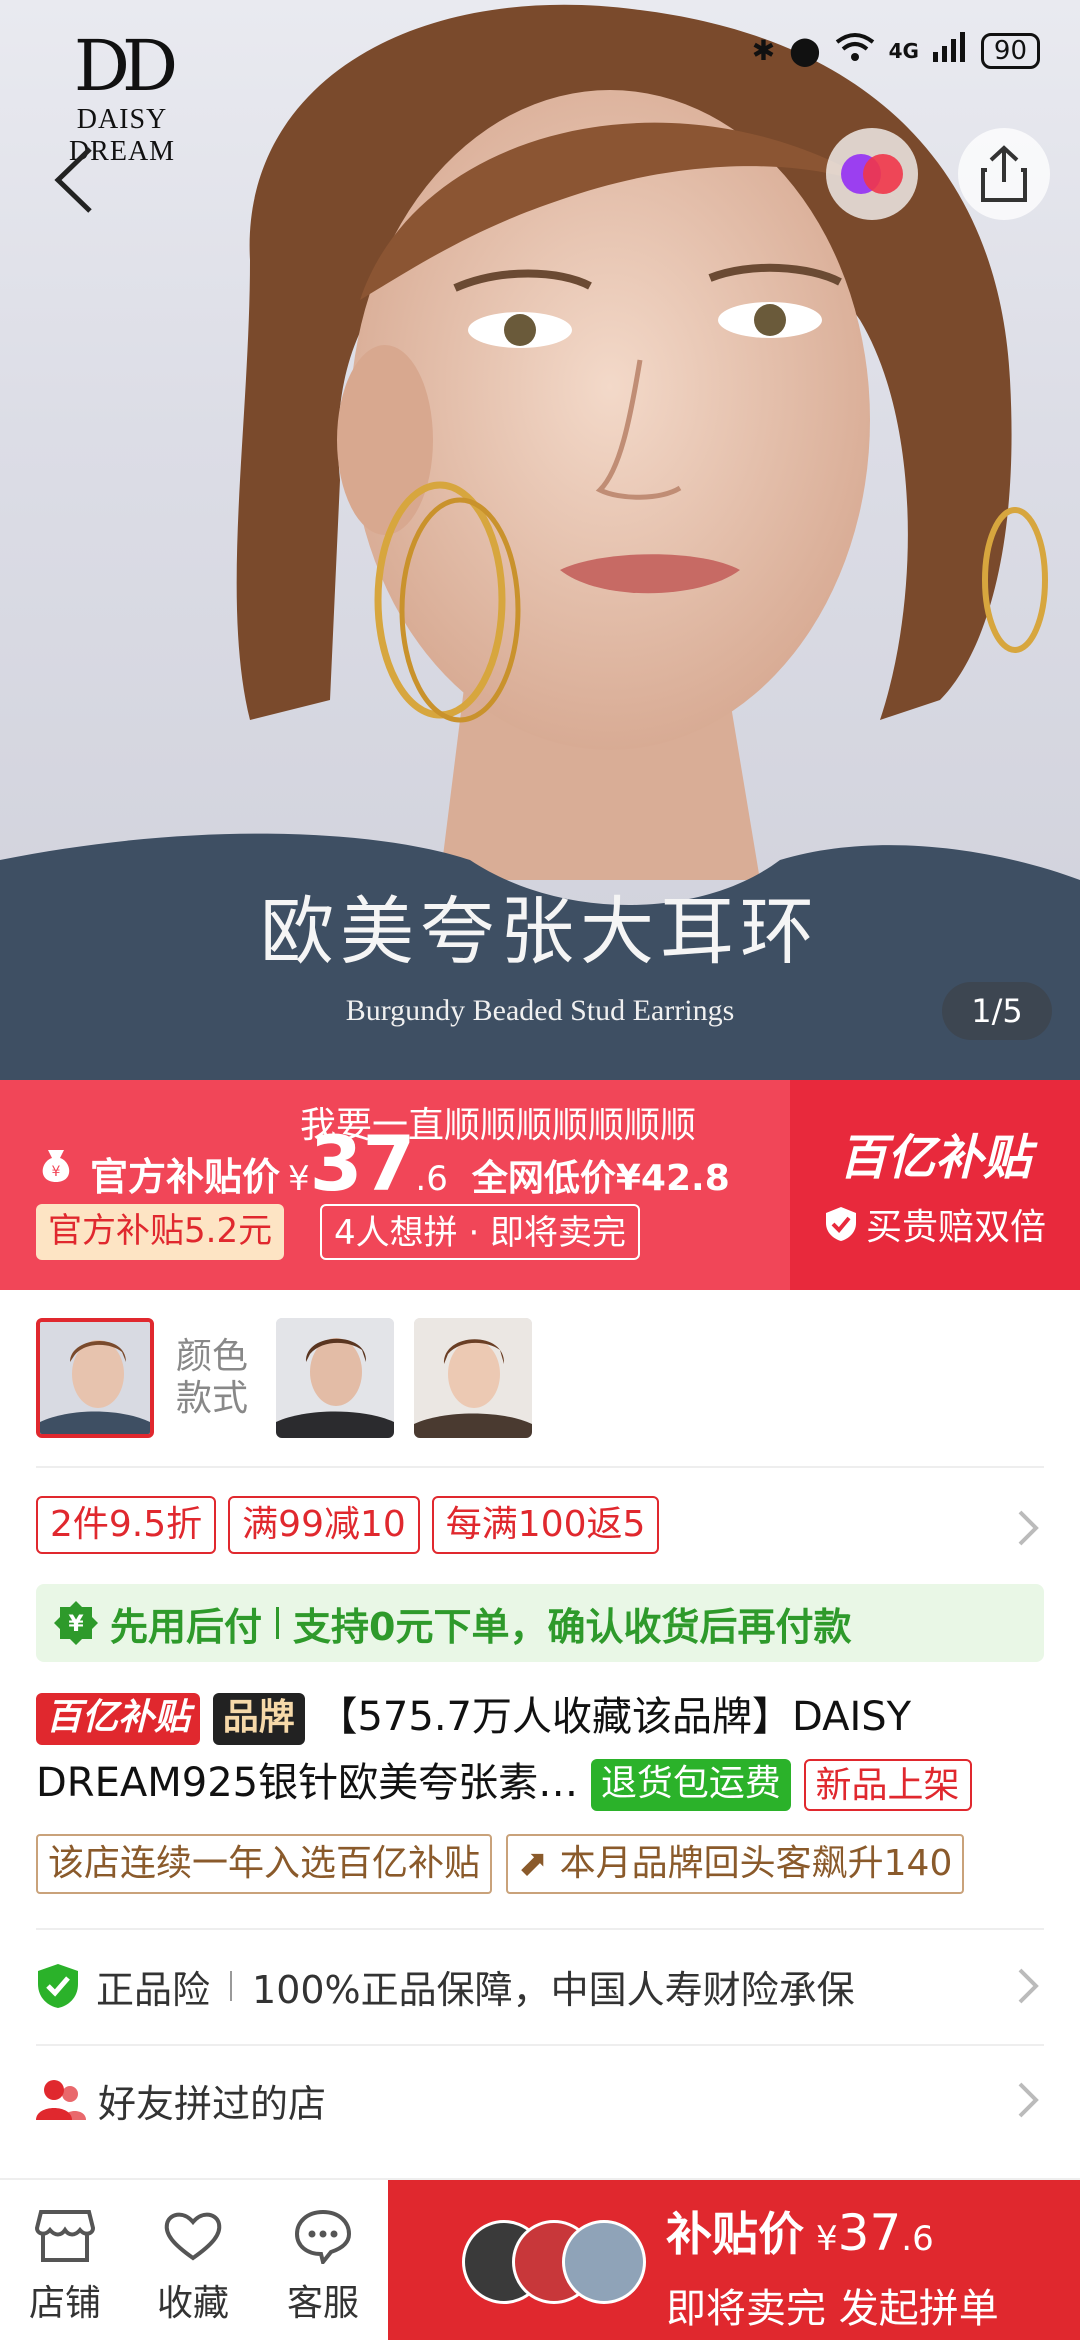  What do you see at coordinates (600, 1178) in the screenshot?
I see `compare-price: 全网低价¥42.8` at bounding box center [600, 1178].